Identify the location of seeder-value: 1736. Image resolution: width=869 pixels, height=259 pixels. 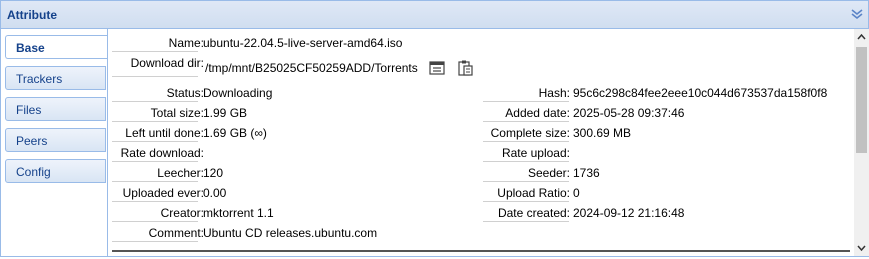
(586, 173).